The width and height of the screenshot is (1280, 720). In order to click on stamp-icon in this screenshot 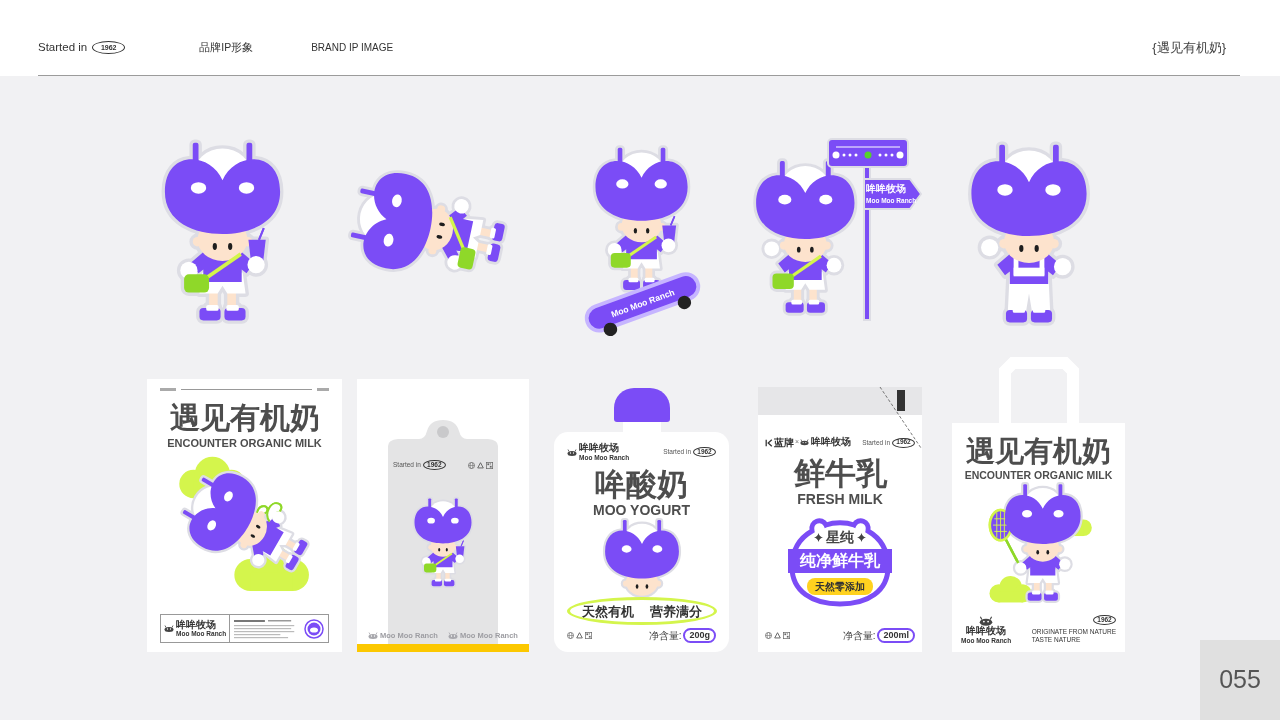, I will do `click(314, 628)`.